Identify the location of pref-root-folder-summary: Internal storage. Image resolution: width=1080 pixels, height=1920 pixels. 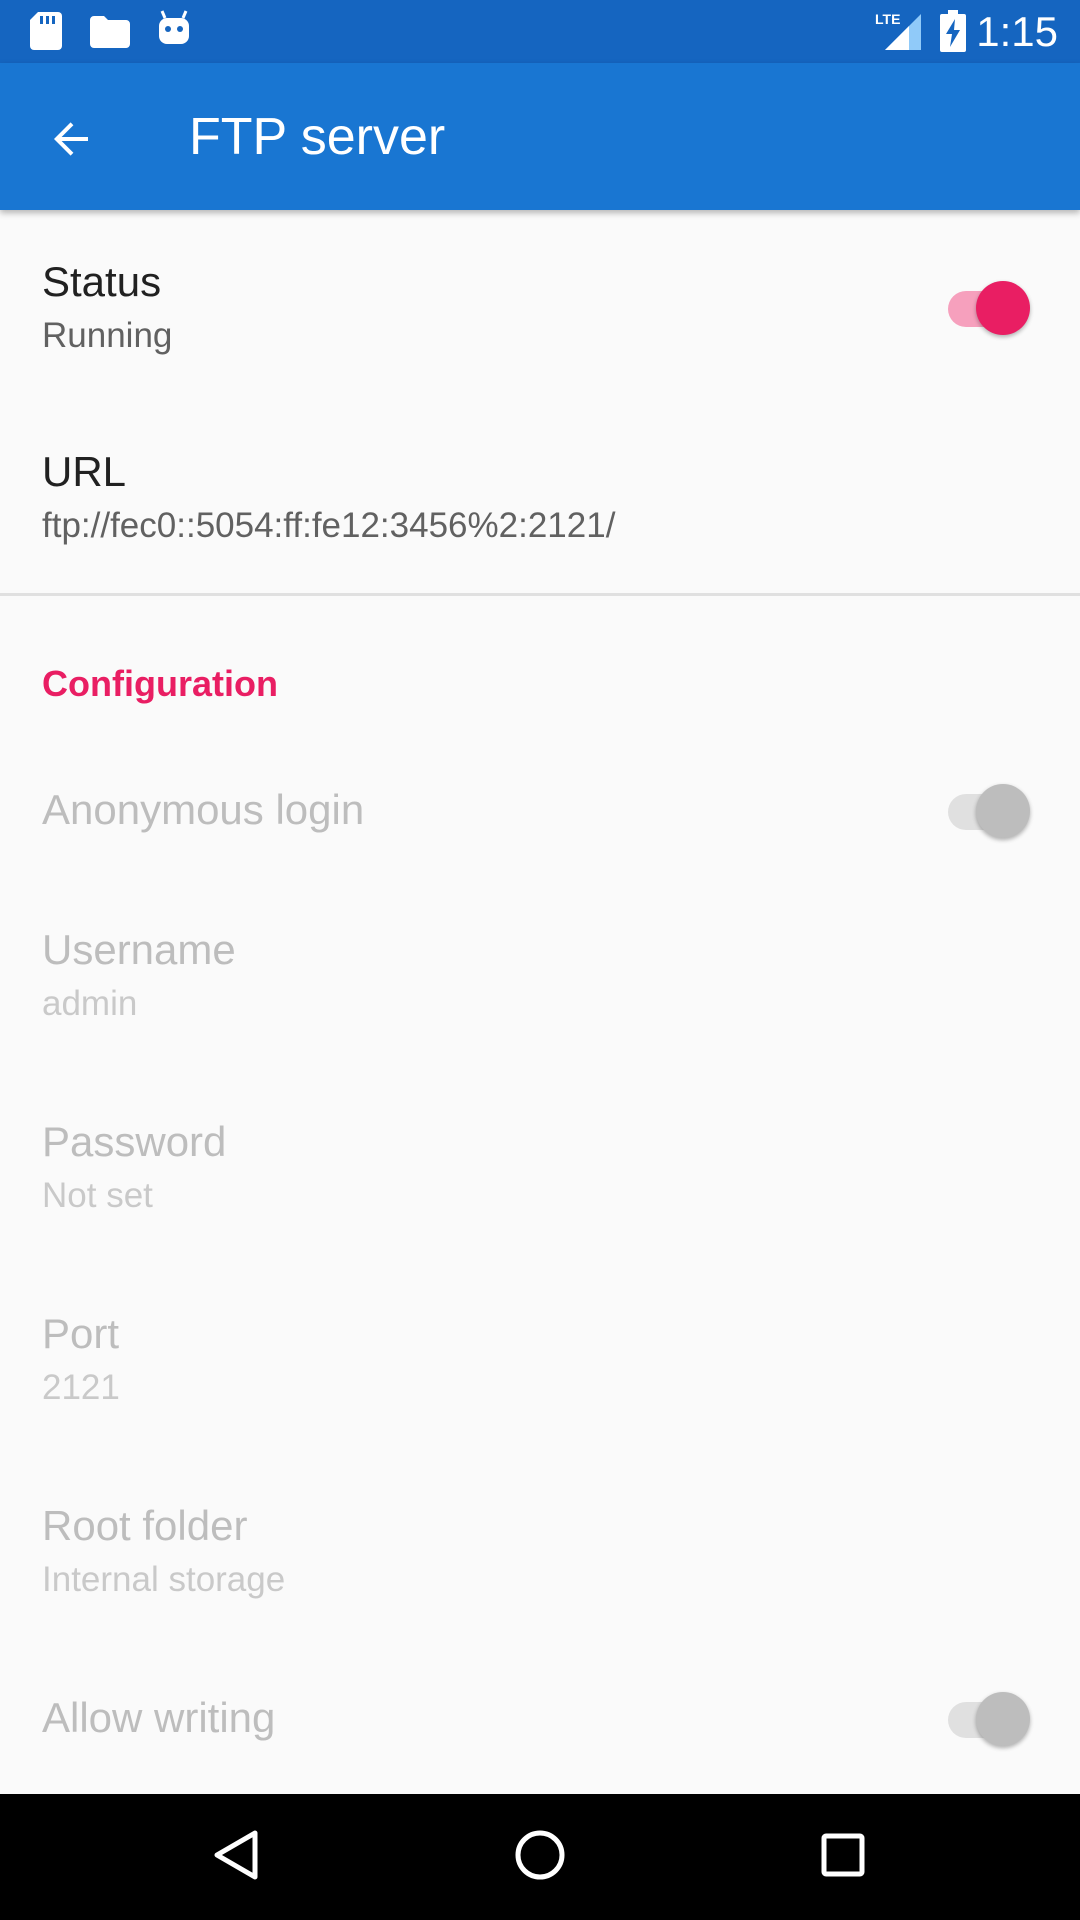
(164, 1579).